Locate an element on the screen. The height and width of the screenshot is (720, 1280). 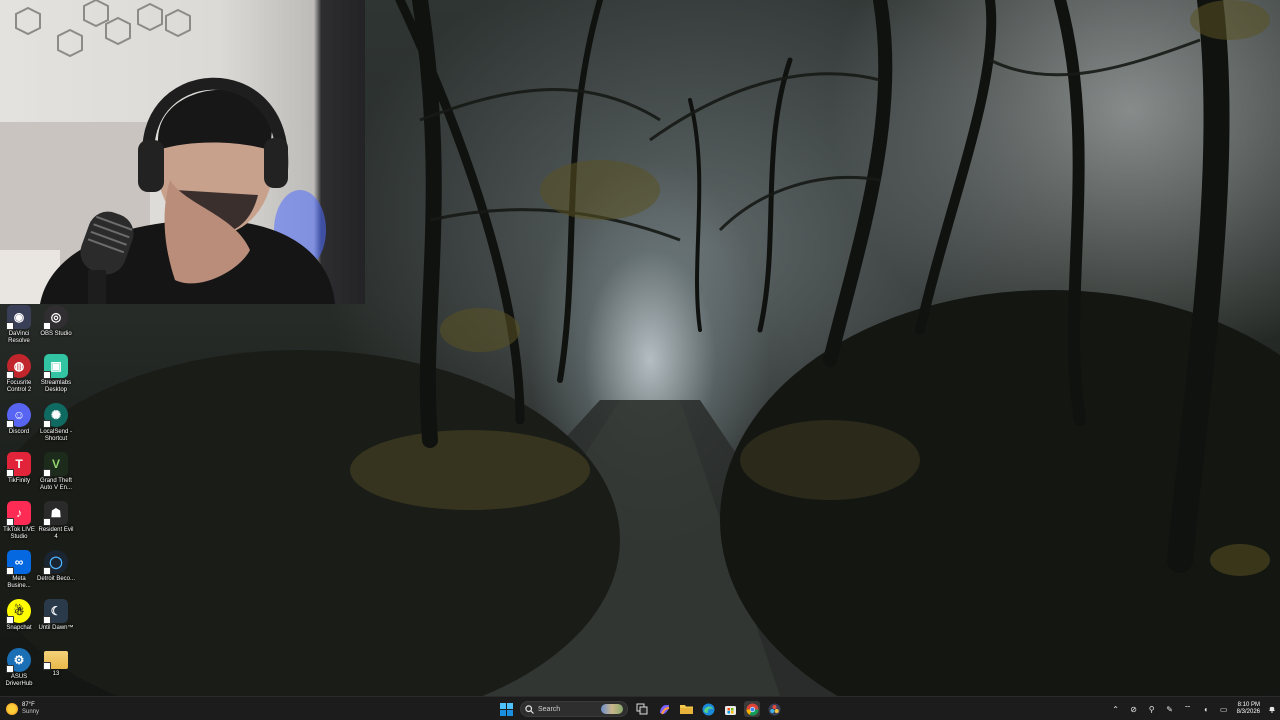
desktop-icon-label: Focusrite Control 2 is located at coordinates (19, 386).